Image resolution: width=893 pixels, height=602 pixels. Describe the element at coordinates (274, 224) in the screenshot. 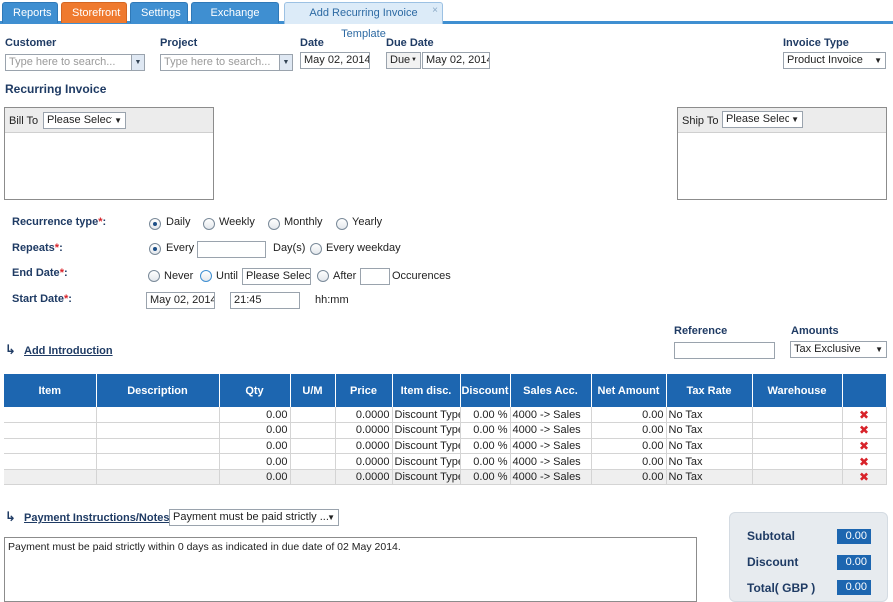

I see `radio-monthly` at that location.